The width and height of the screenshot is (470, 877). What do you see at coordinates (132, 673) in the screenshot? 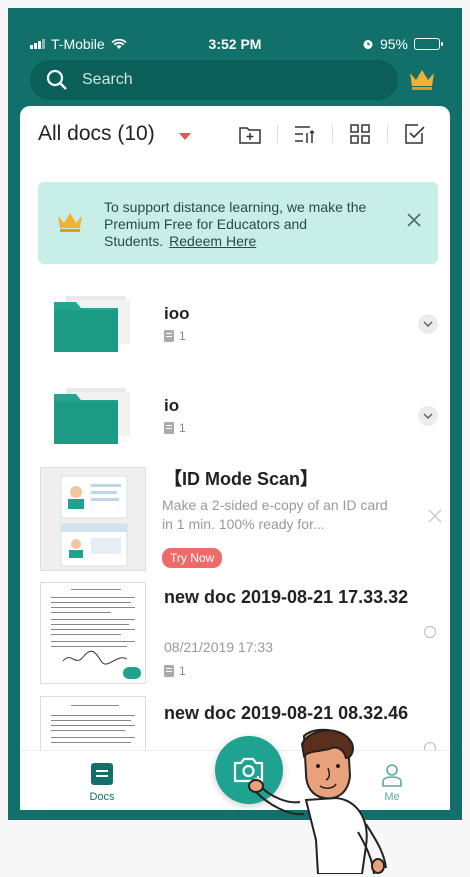
I see `cloud-synced-icon` at bounding box center [132, 673].